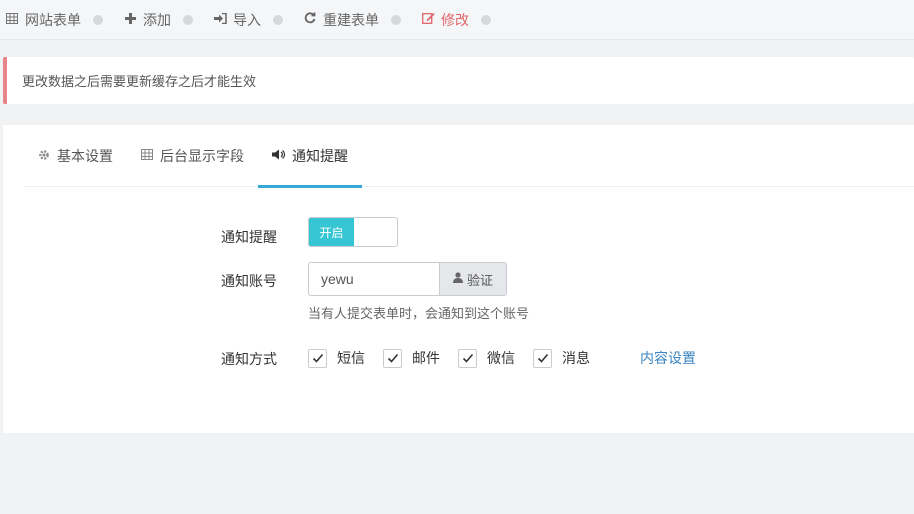  I want to click on user-icon, so click(457, 279).